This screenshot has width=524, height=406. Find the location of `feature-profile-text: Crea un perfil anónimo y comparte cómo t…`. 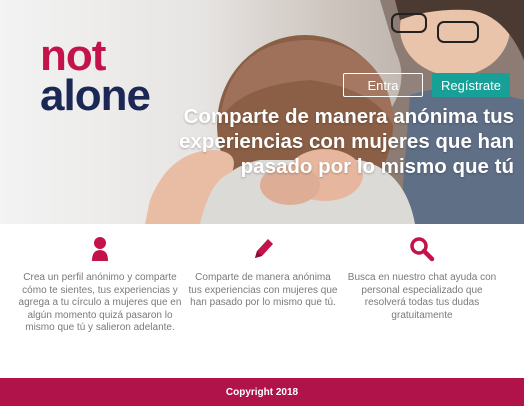

feature-profile-text: Crea un perfil anónimo y comparte cómo t… is located at coordinates (100, 302).